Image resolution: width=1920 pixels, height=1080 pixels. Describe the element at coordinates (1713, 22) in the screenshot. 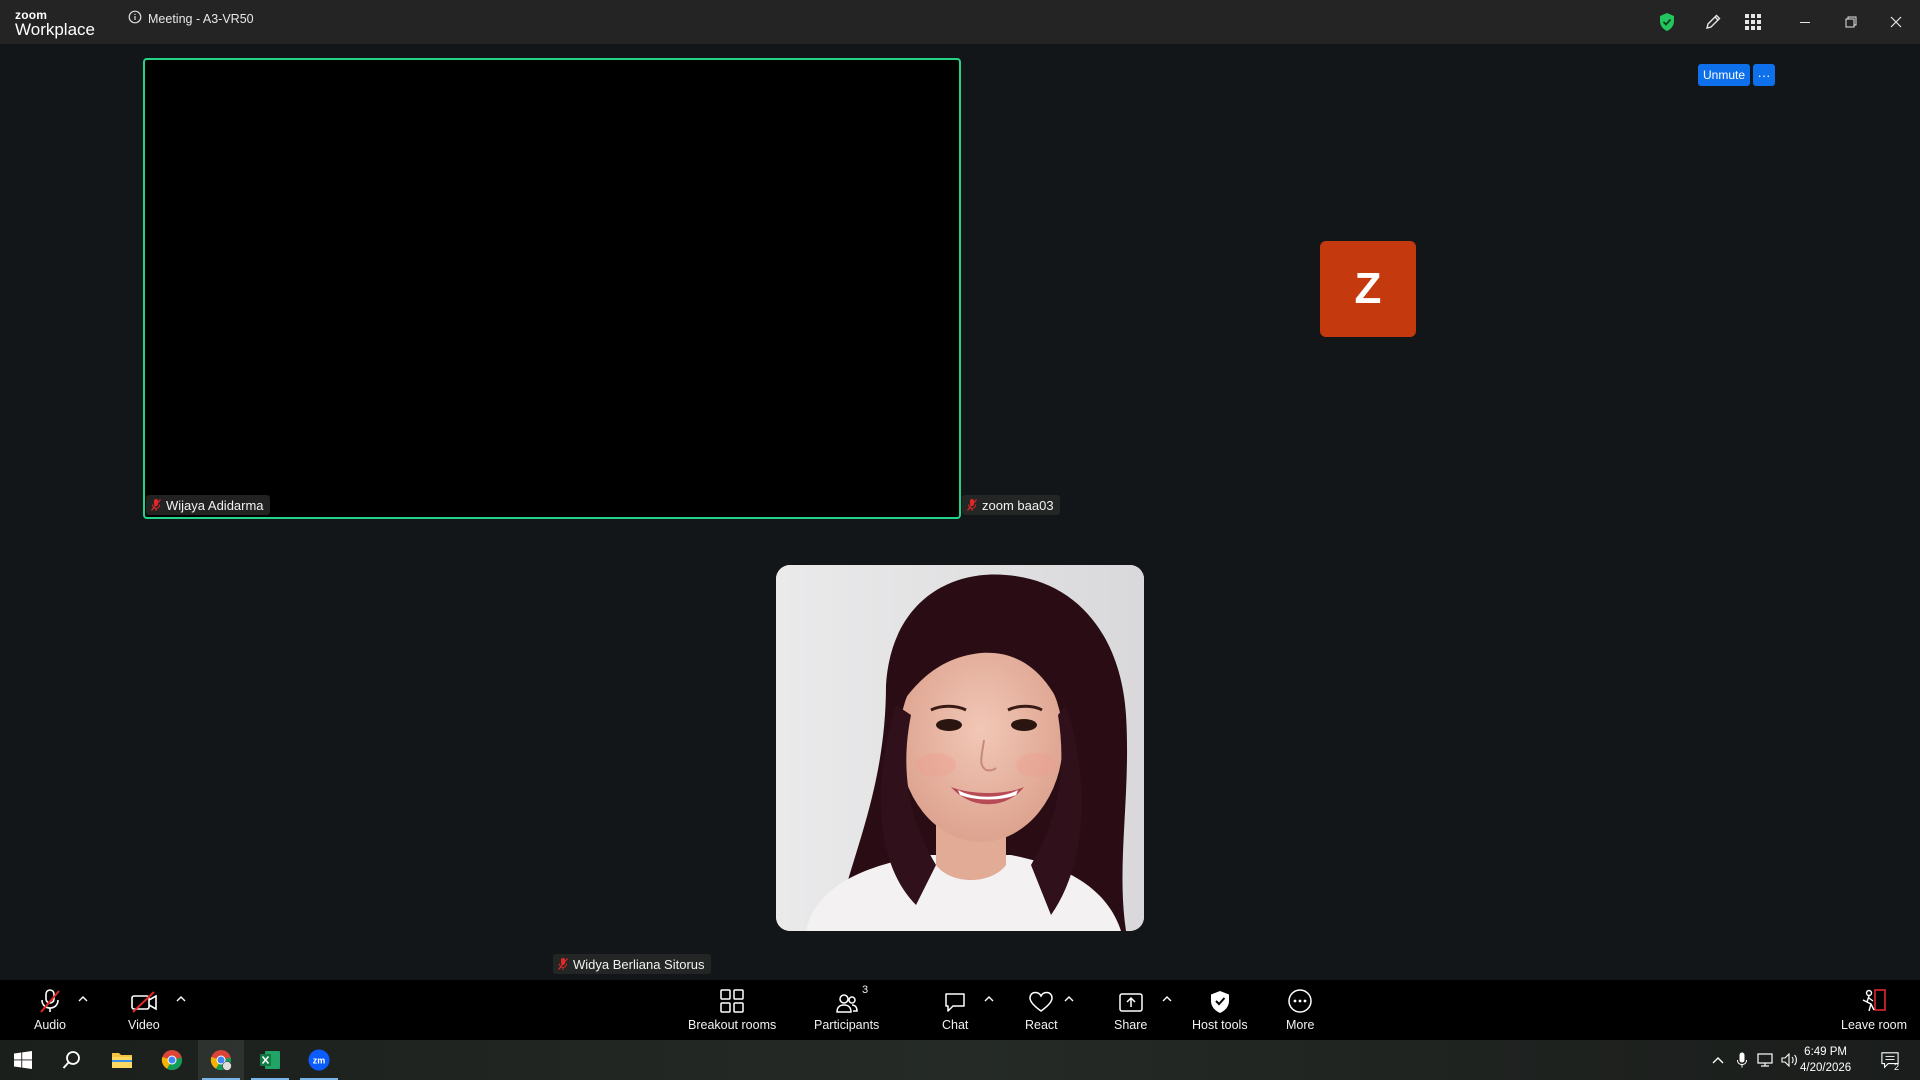

I see `annotate-pen-icon` at that location.